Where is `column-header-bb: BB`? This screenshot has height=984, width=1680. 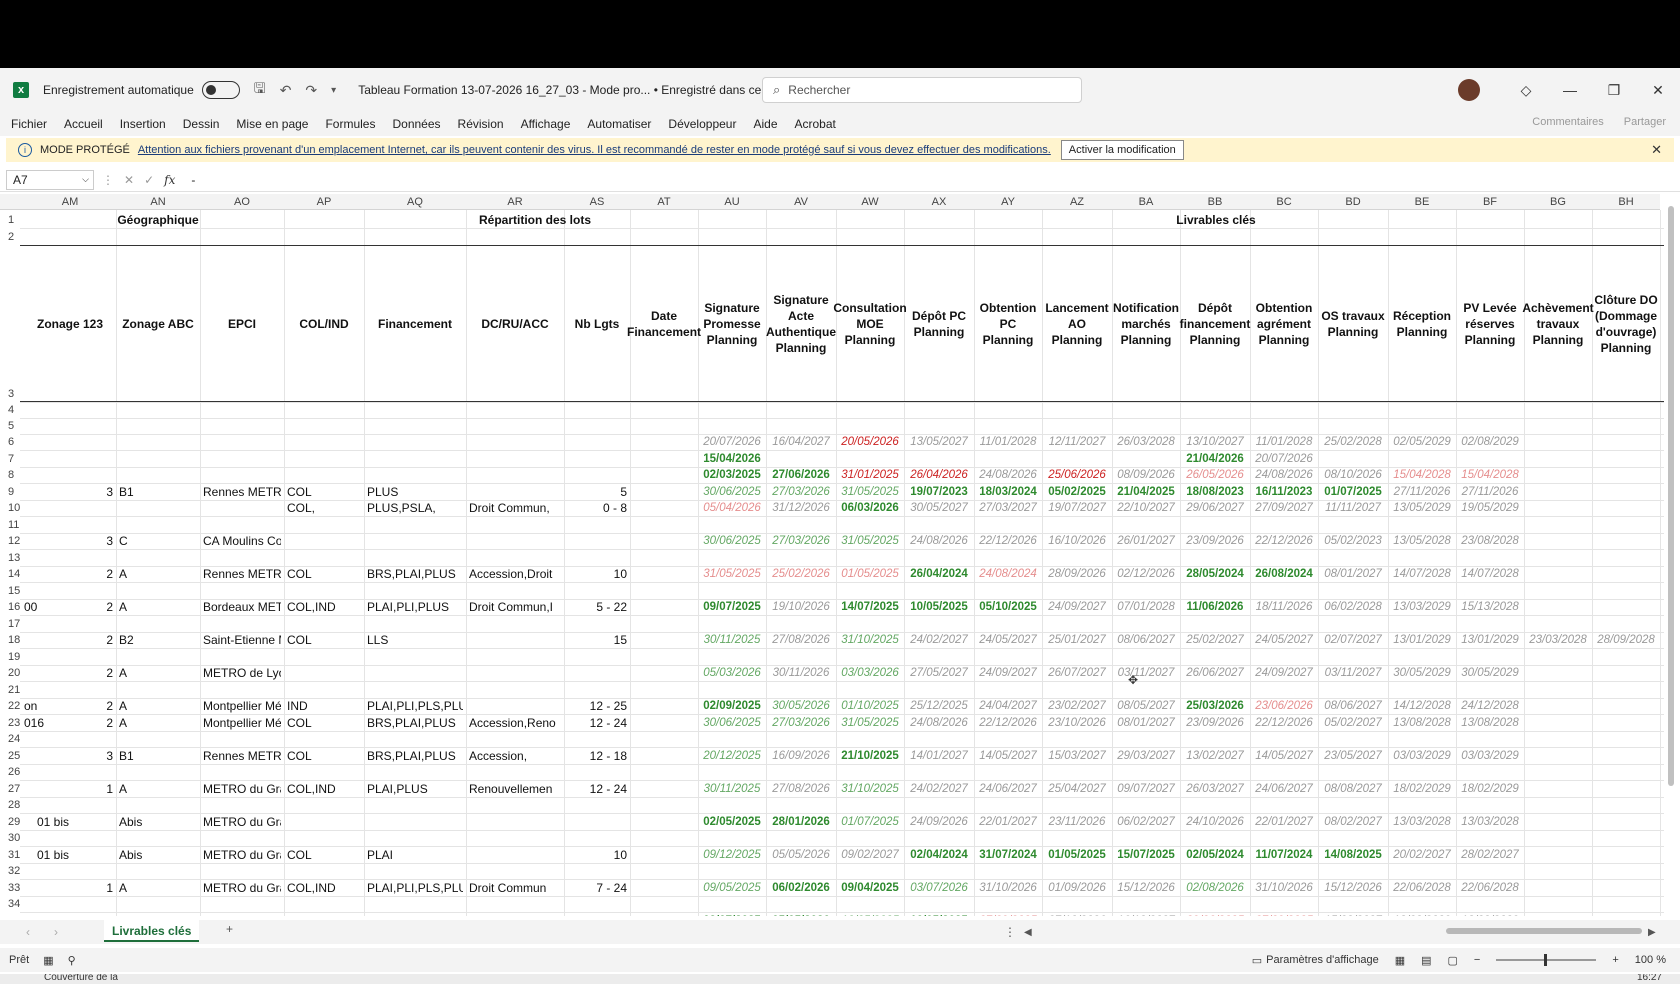
column-header-bb: BB is located at coordinates (1215, 202).